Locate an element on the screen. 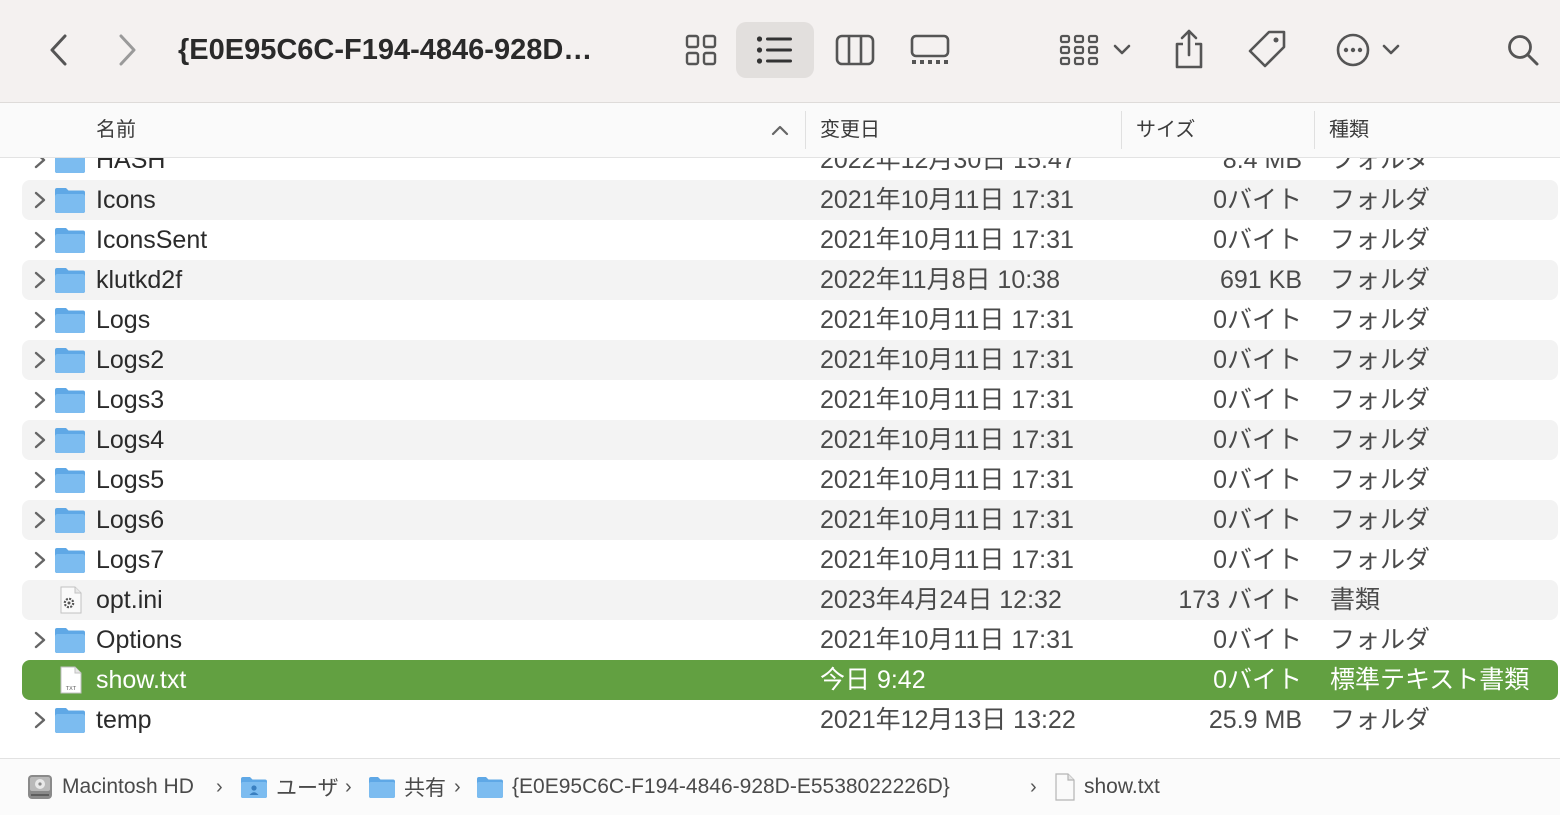 The width and height of the screenshot is (1560, 815). path-item-label: show.txt is located at coordinates (1122, 786).